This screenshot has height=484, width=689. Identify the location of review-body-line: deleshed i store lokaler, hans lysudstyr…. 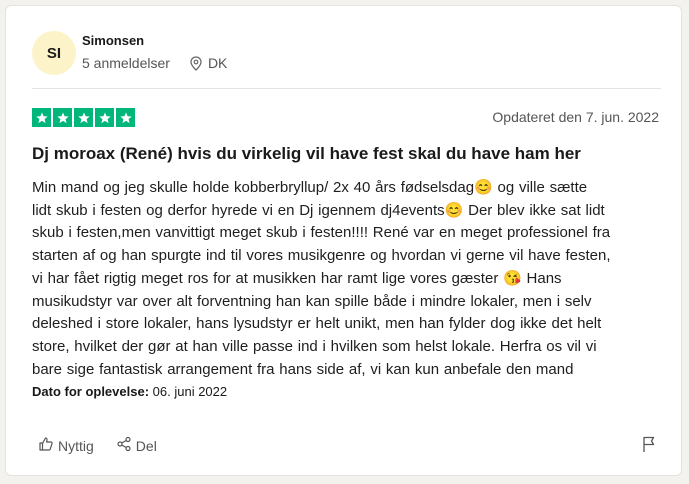
(317, 324).